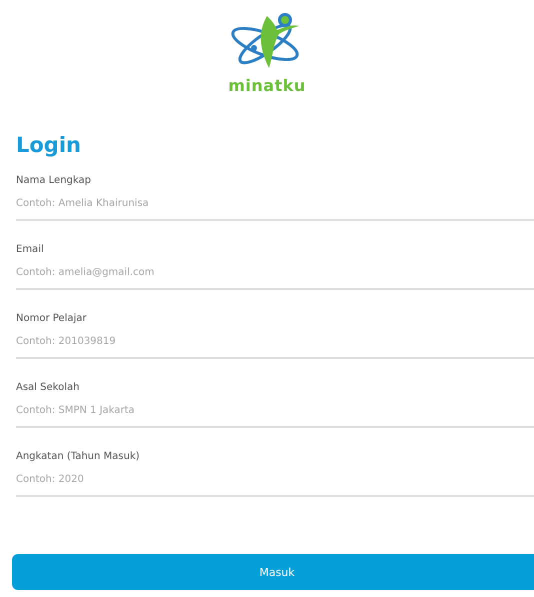  What do you see at coordinates (48, 145) in the screenshot?
I see `login-title: Login` at bounding box center [48, 145].